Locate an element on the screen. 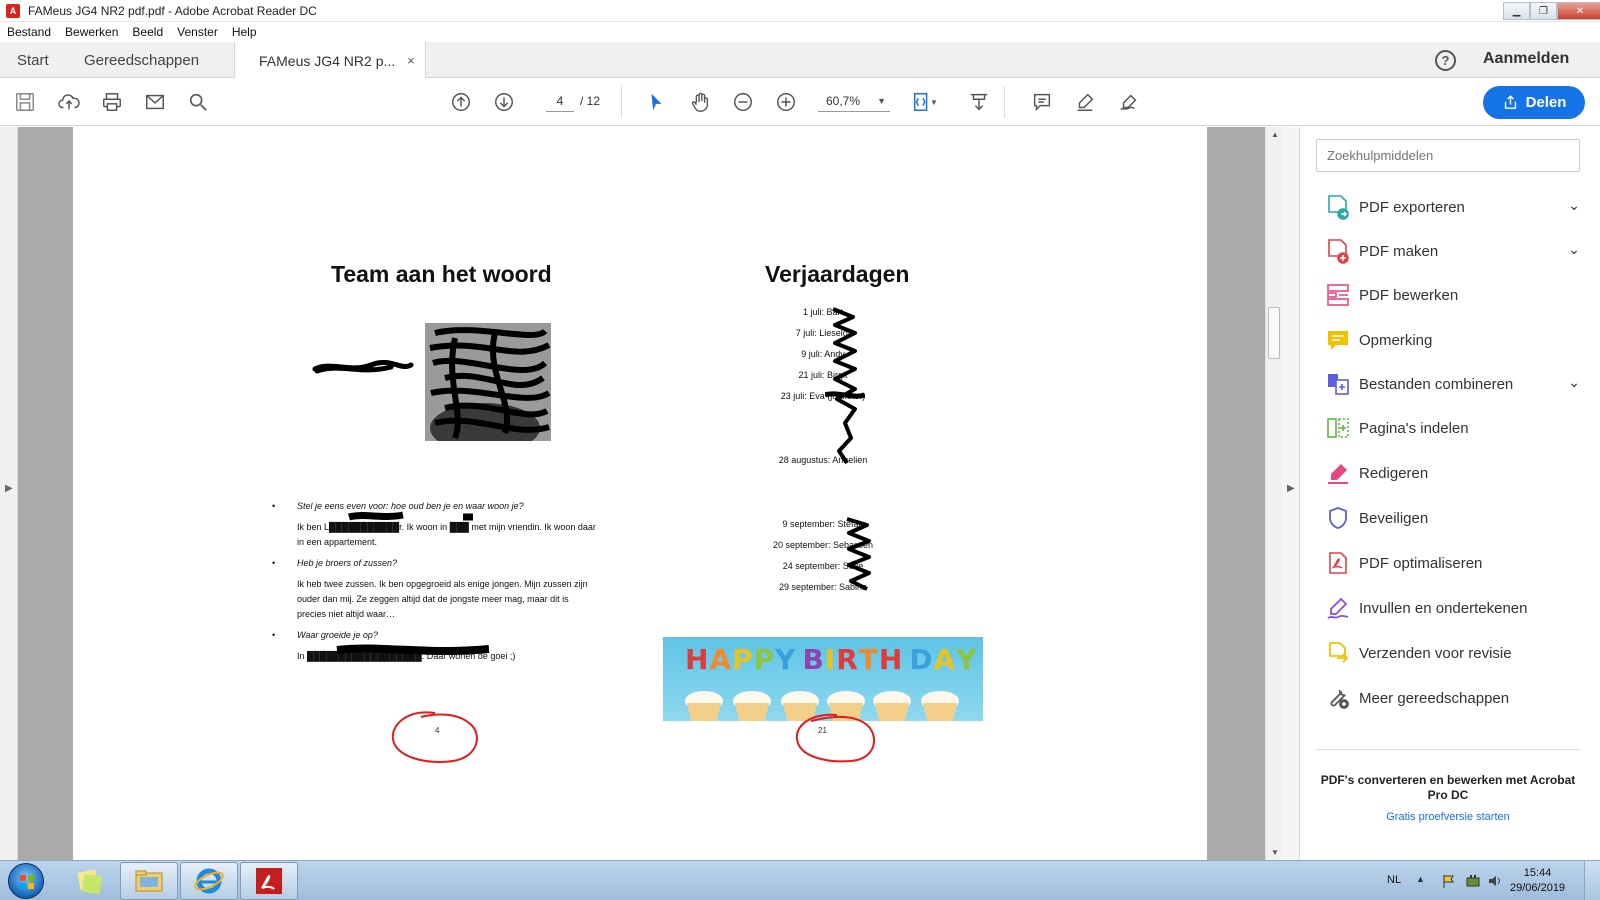 The width and height of the screenshot is (1600, 900). promo-divider is located at coordinates (1448, 749).